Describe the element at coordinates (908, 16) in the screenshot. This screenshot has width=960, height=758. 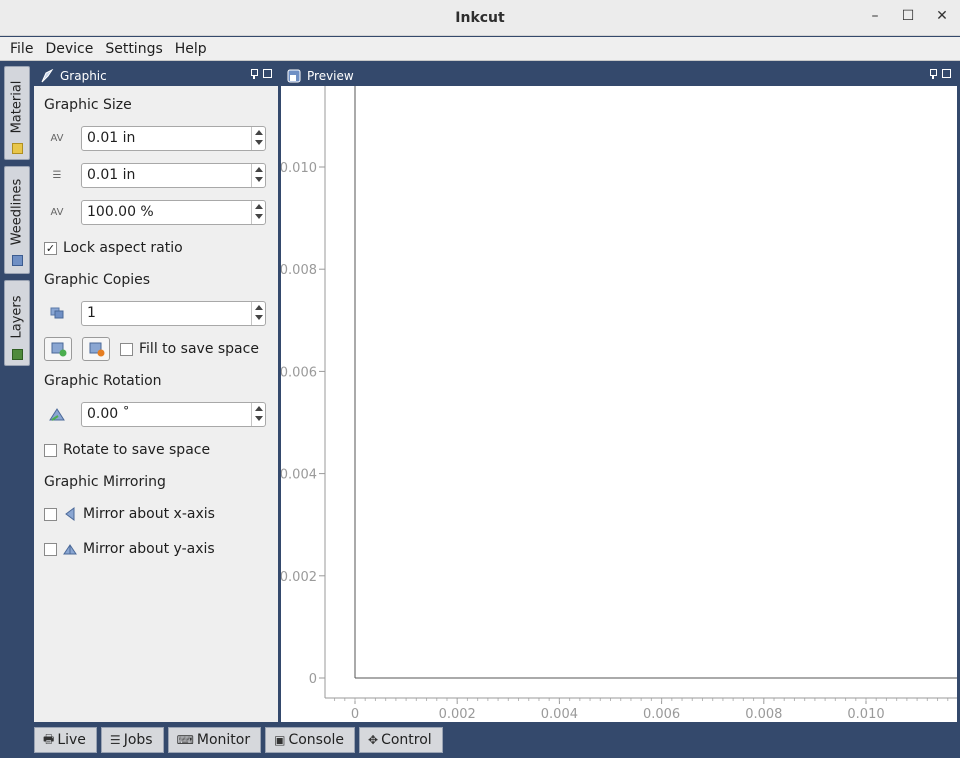
I see `maximize-icon: ☐` at that location.